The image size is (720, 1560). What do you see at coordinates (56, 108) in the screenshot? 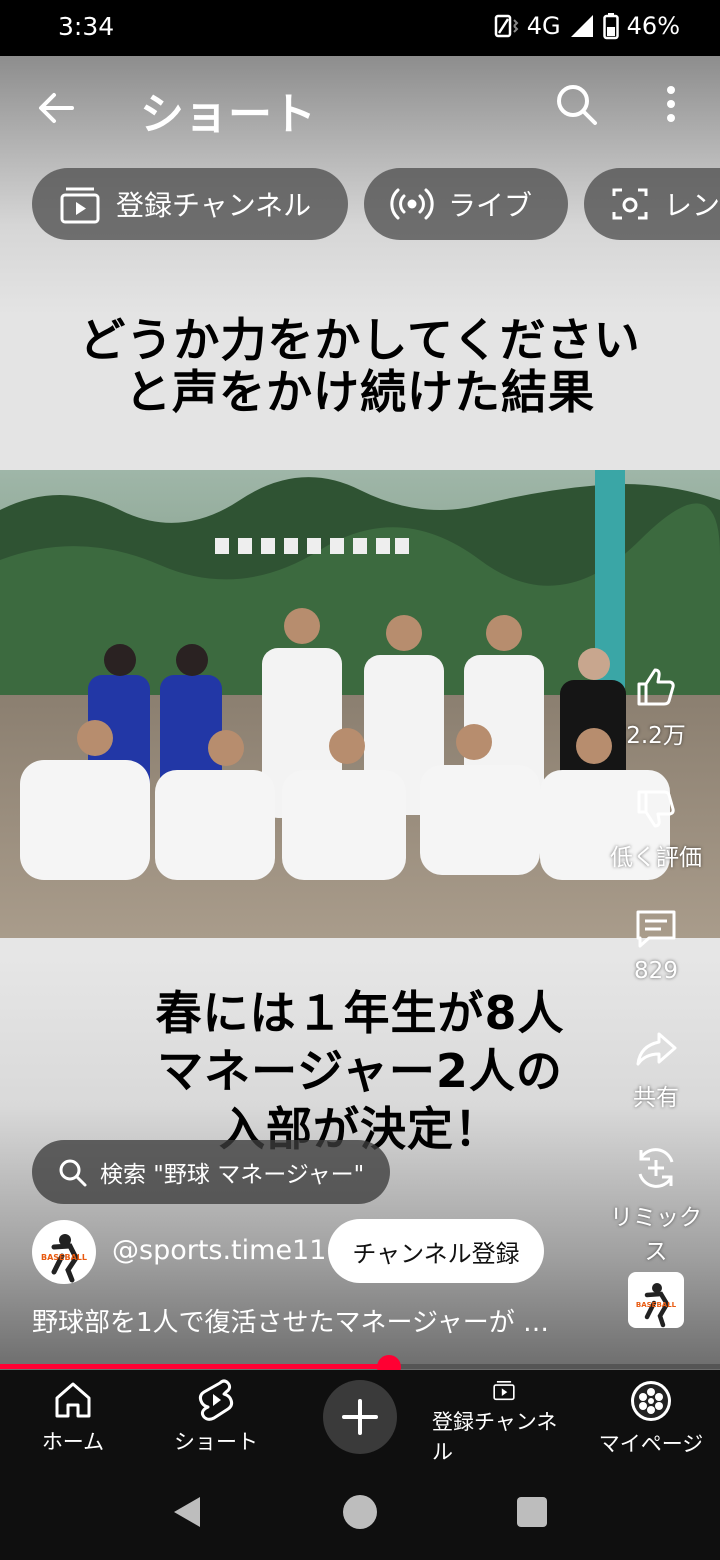
I see `arrow-left-icon` at bounding box center [56, 108].